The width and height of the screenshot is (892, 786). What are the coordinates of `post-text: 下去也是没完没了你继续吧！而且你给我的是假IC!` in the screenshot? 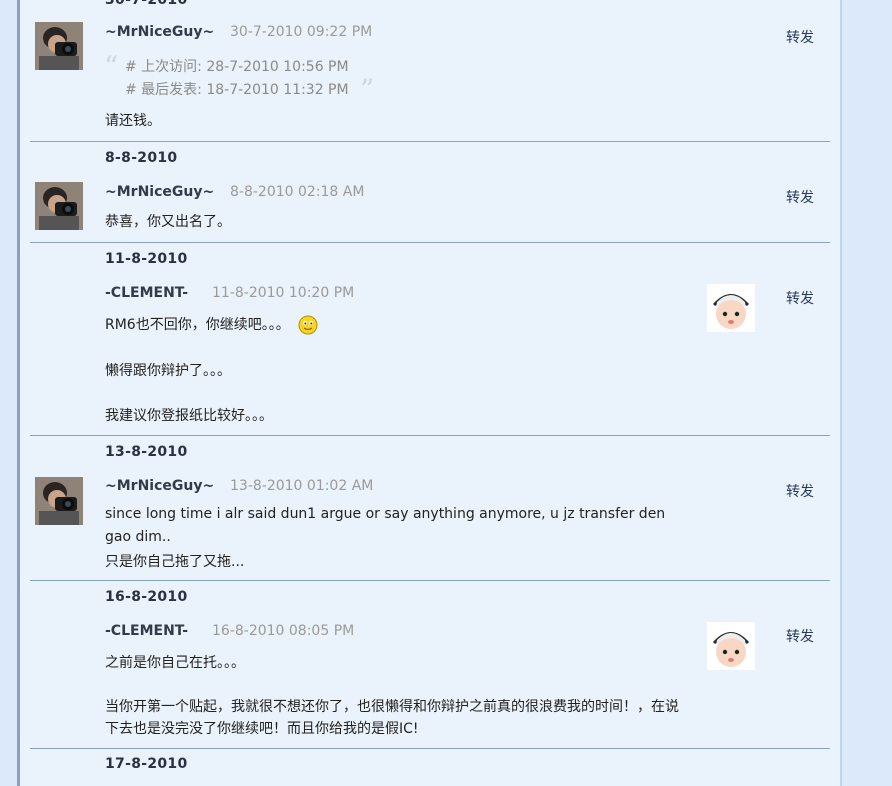 It's located at (262, 729).